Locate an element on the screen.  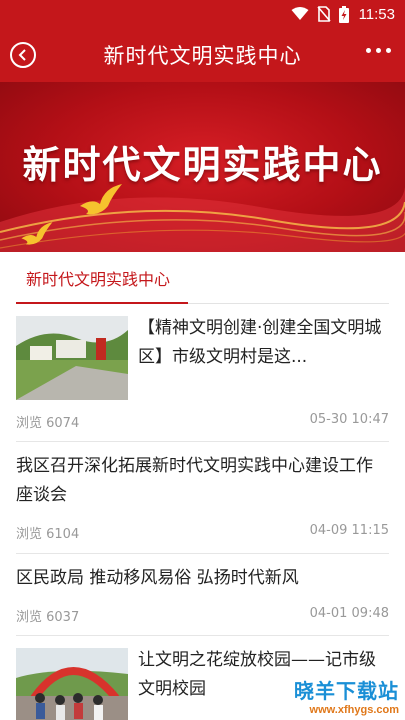
banner-title: 新时代文明实践中心 is located at coordinates (202, 165).